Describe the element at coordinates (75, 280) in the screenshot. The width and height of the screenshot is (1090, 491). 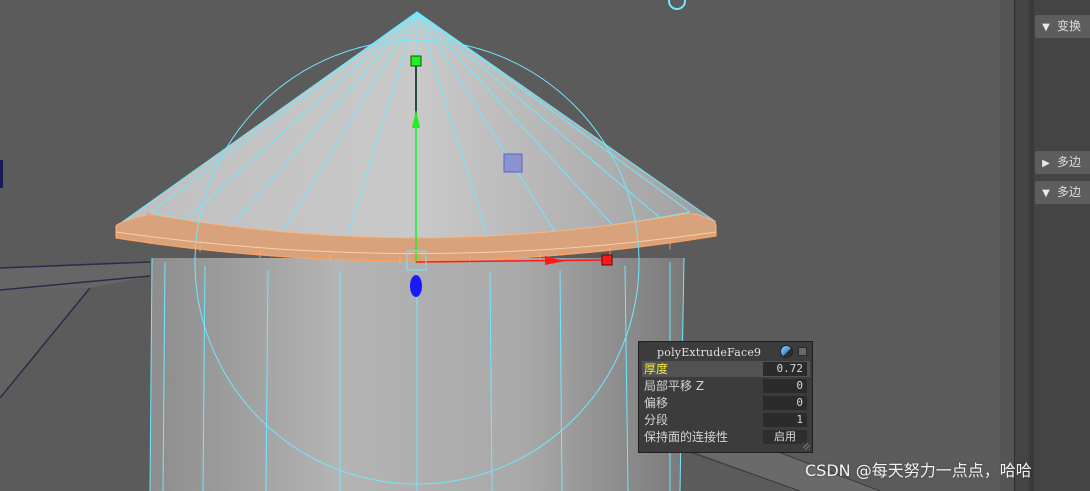
I see `floor-plane-left` at that location.